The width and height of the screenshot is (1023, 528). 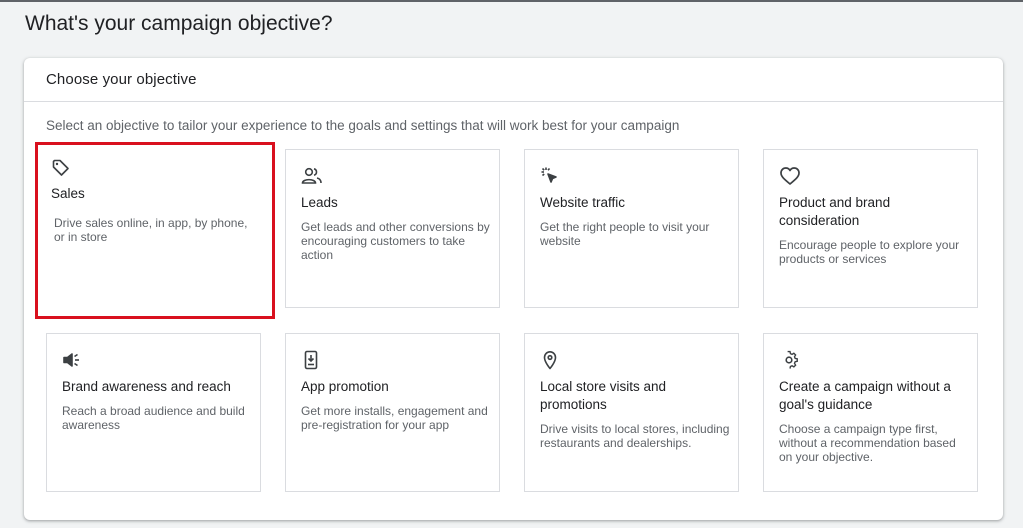 What do you see at coordinates (835, 211) in the screenshot?
I see `card-title: Product and brand consideration` at bounding box center [835, 211].